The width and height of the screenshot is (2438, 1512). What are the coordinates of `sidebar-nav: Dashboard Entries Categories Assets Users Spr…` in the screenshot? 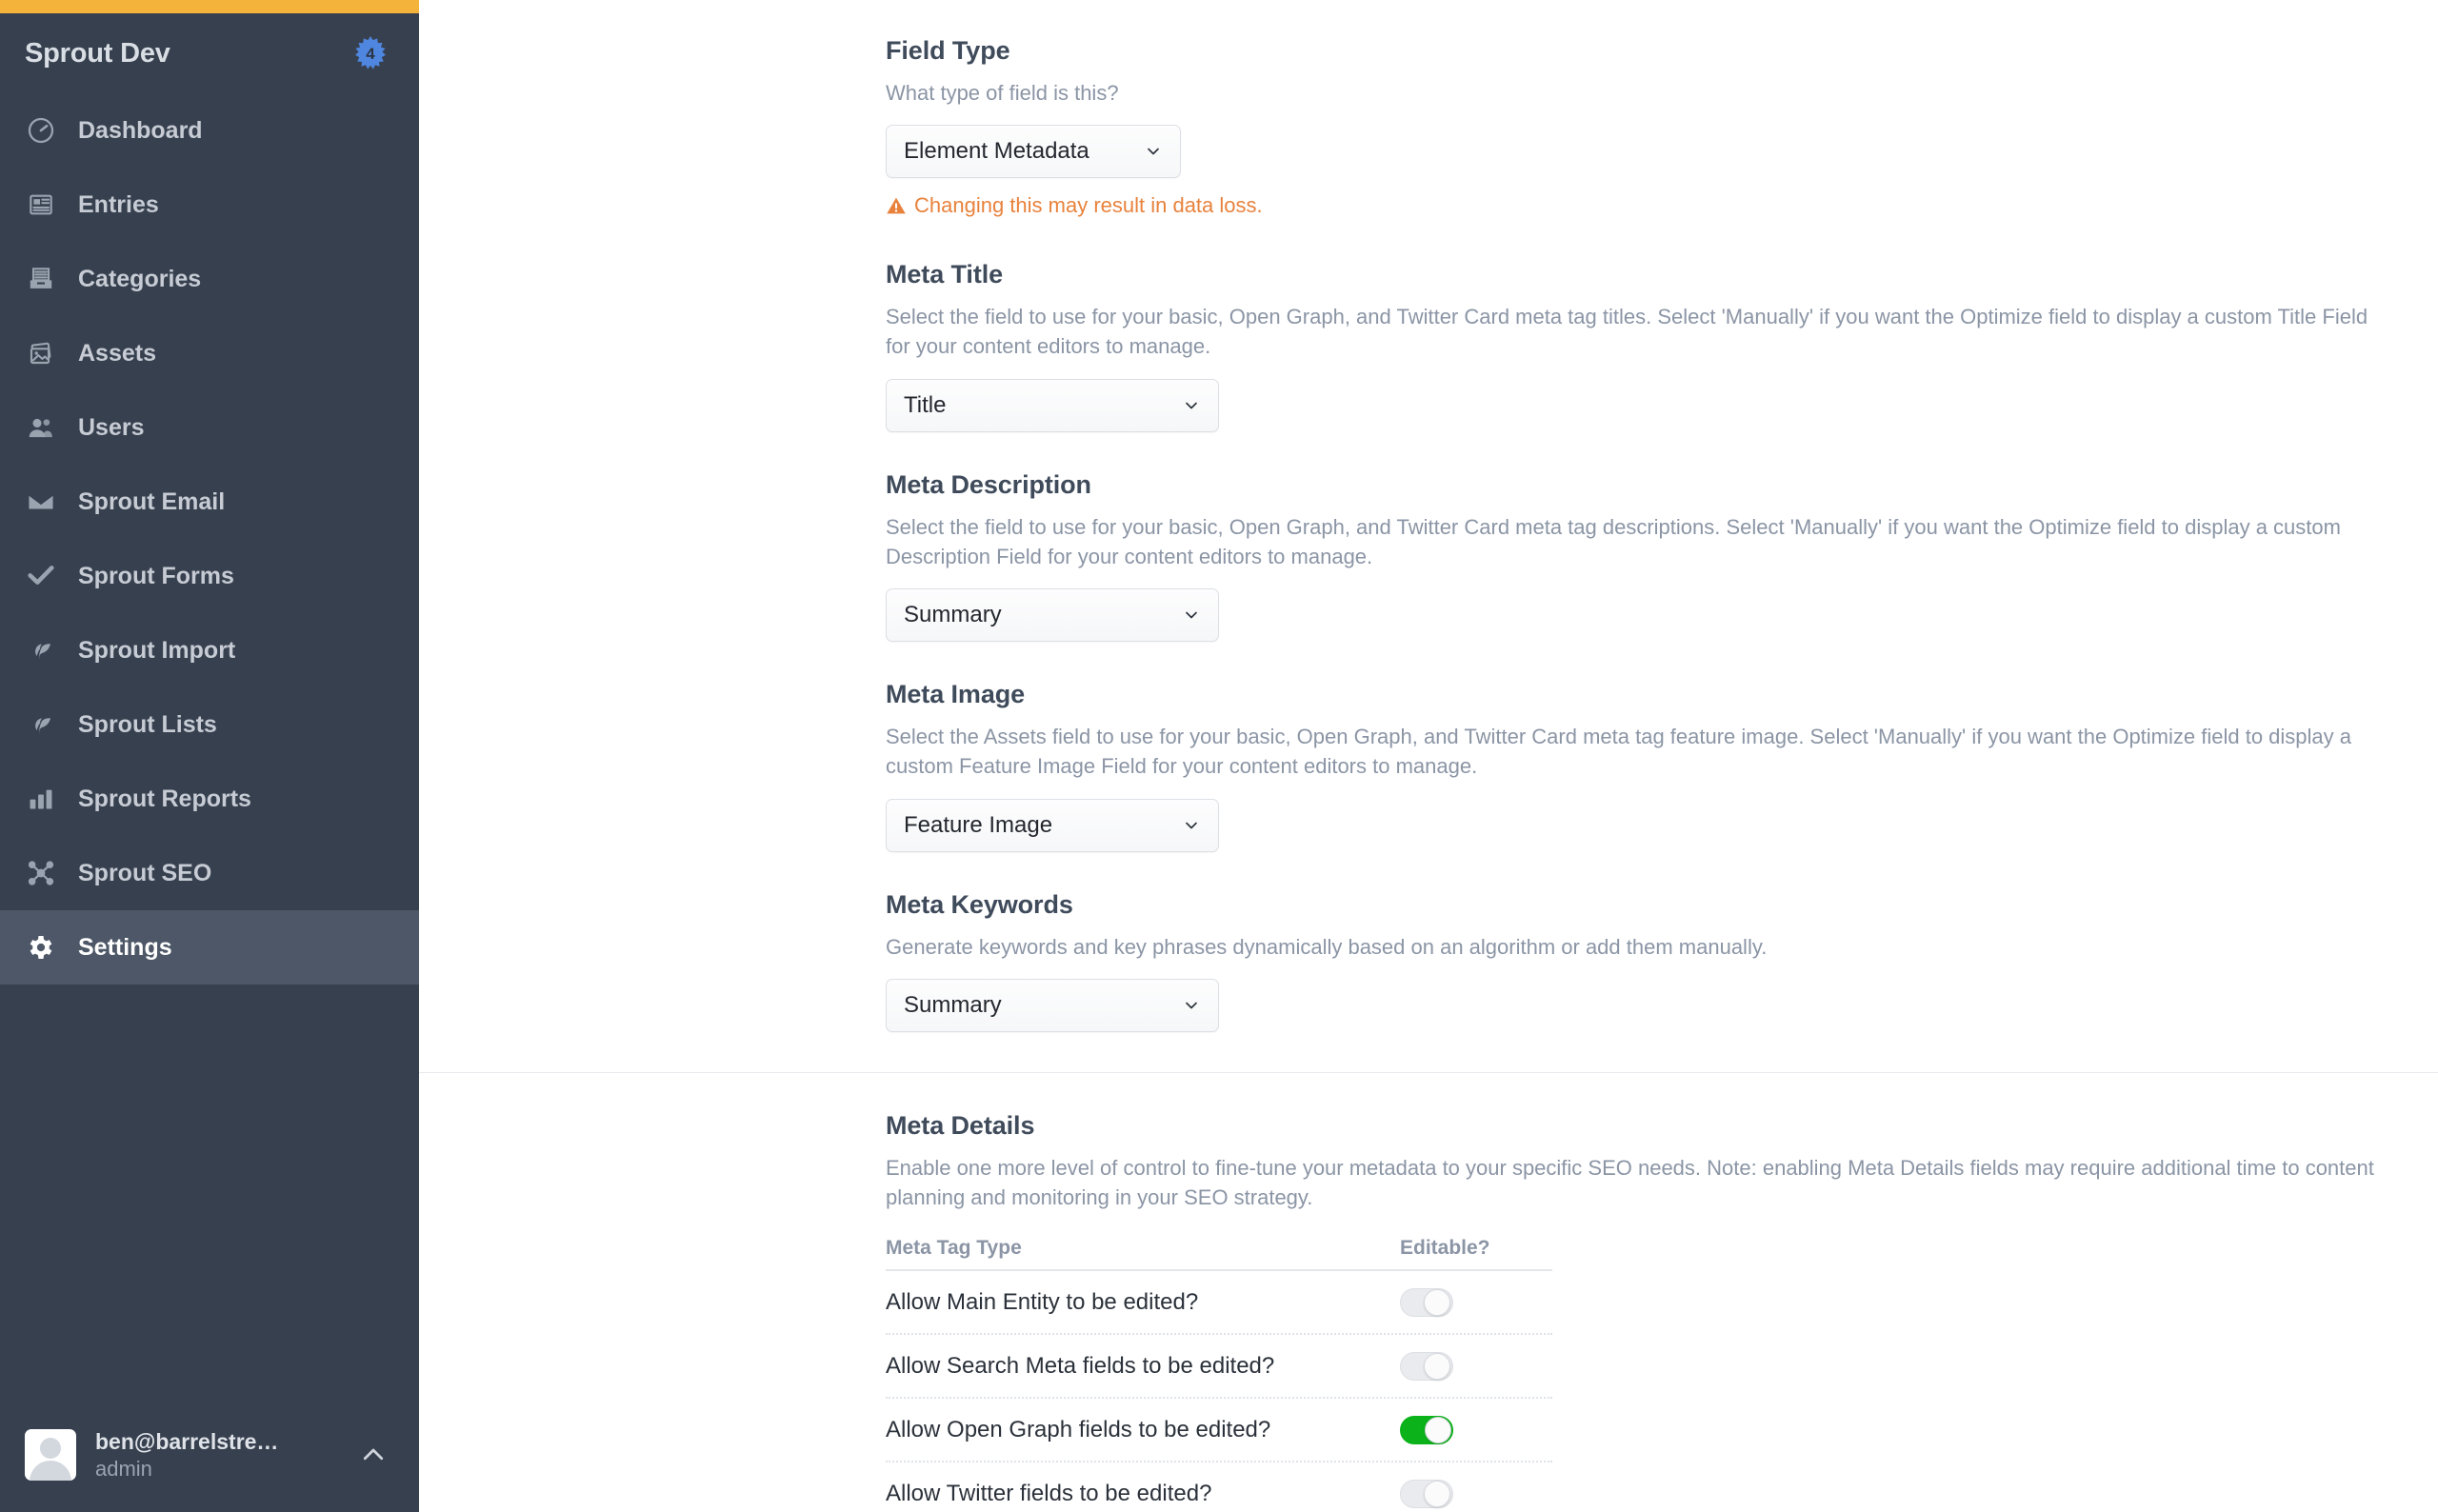 It's located at (209, 745).